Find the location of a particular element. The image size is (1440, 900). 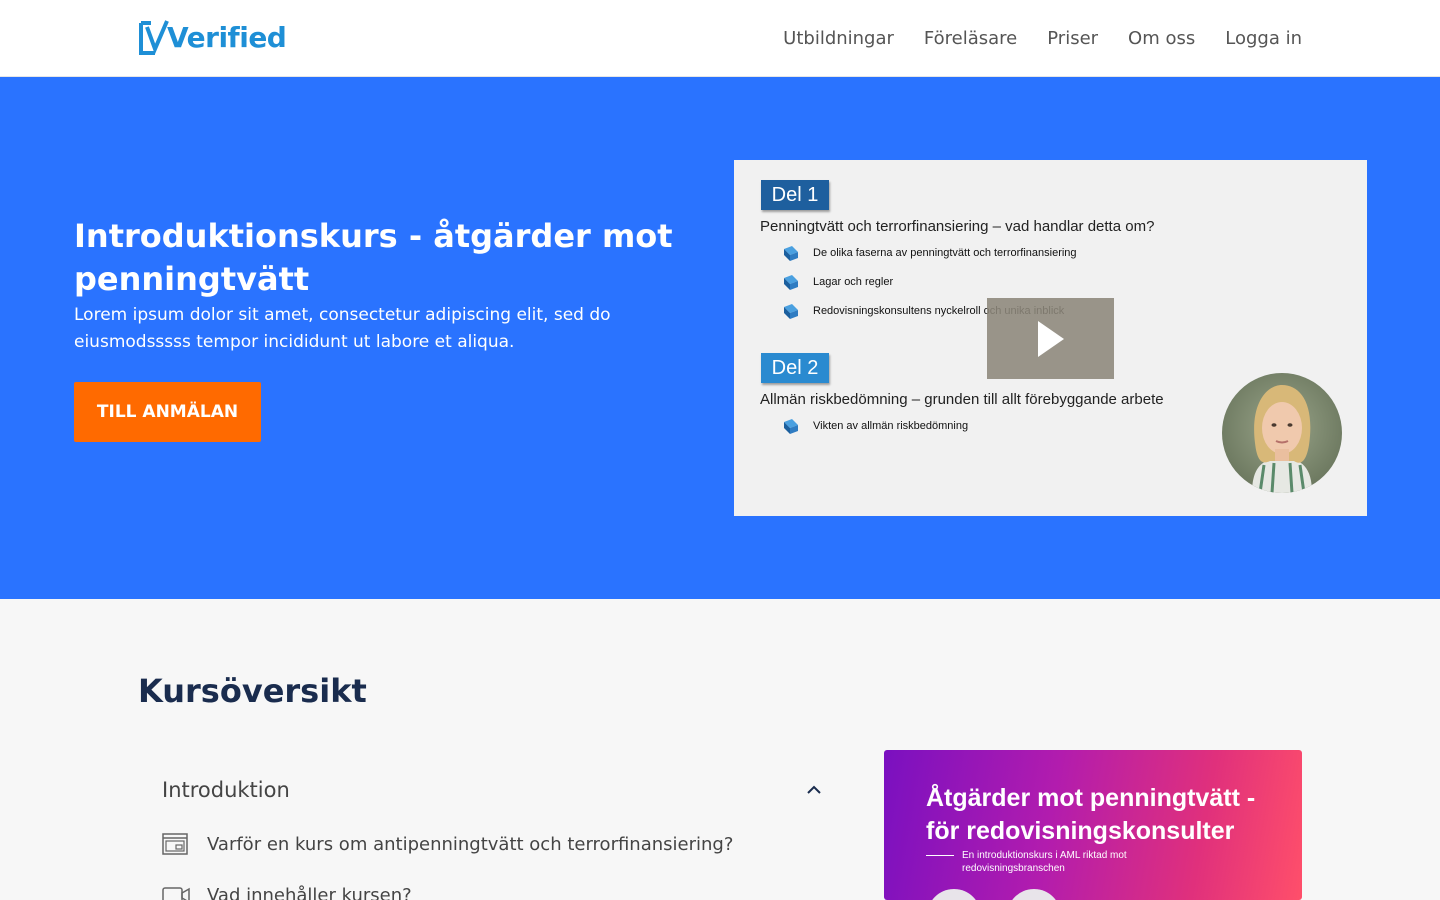

nav-utbildningar: Utbildningar is located at coordinates (838, 38).